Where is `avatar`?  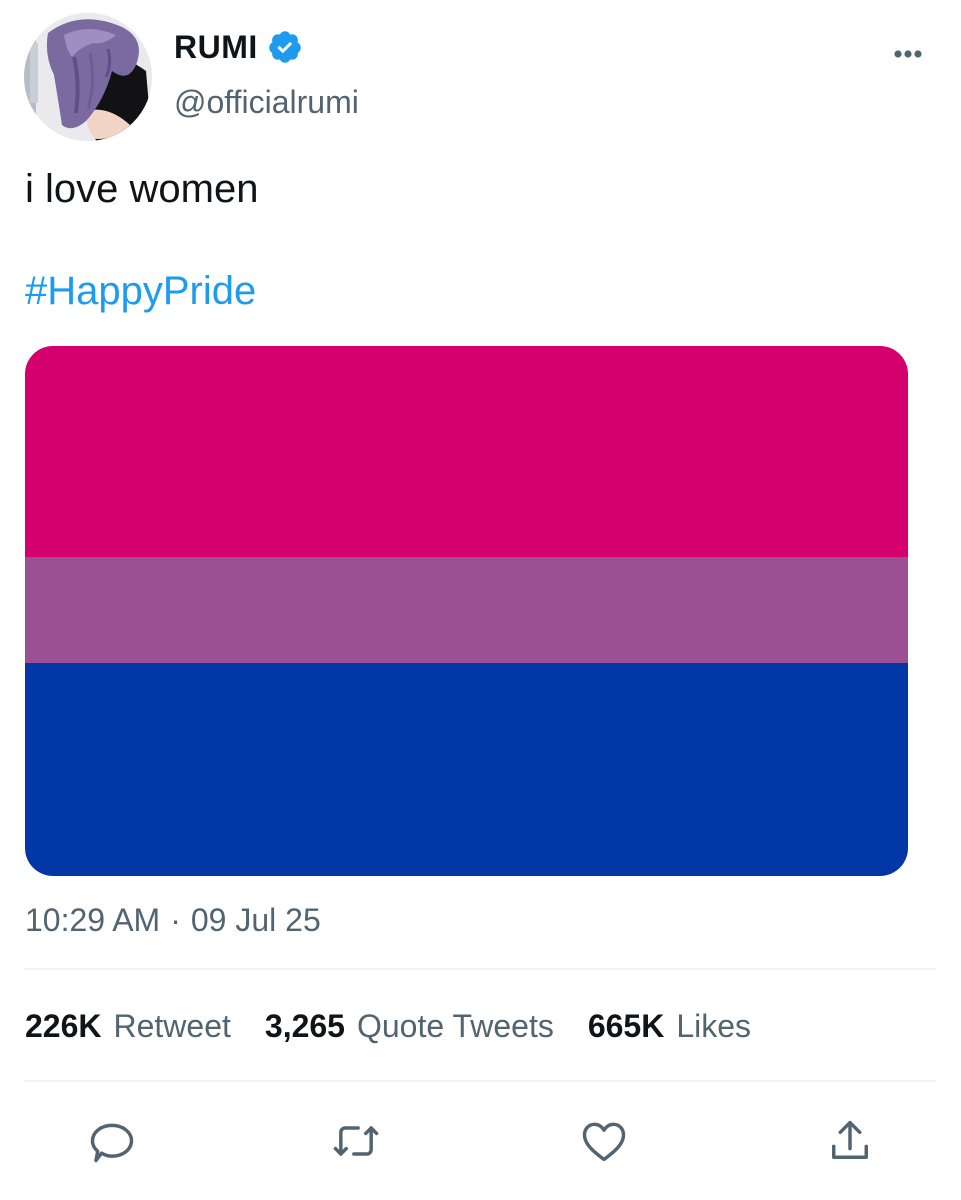 avatar is located at coordinates (88, 77).